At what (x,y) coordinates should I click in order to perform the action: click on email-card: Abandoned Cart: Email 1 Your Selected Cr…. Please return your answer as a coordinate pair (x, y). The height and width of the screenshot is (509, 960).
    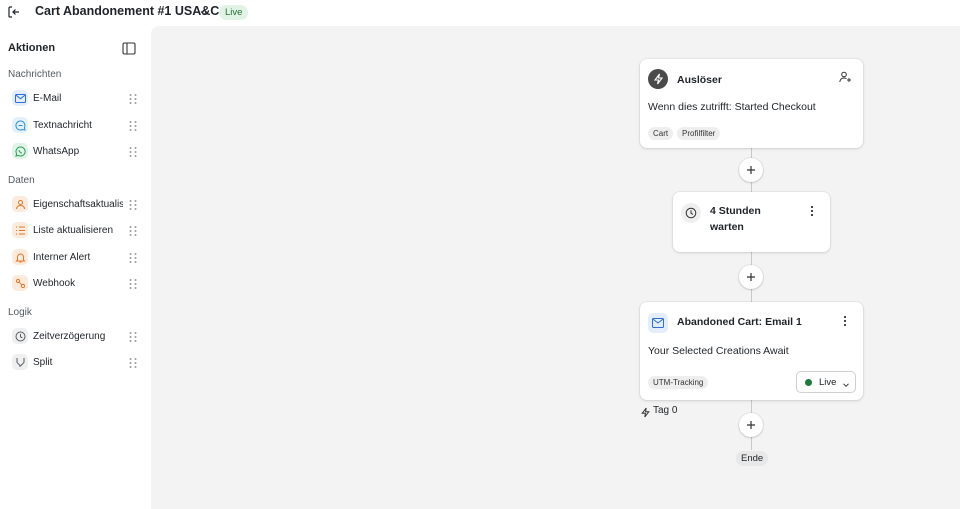
    Looking at the image, I should click on (751, 351).